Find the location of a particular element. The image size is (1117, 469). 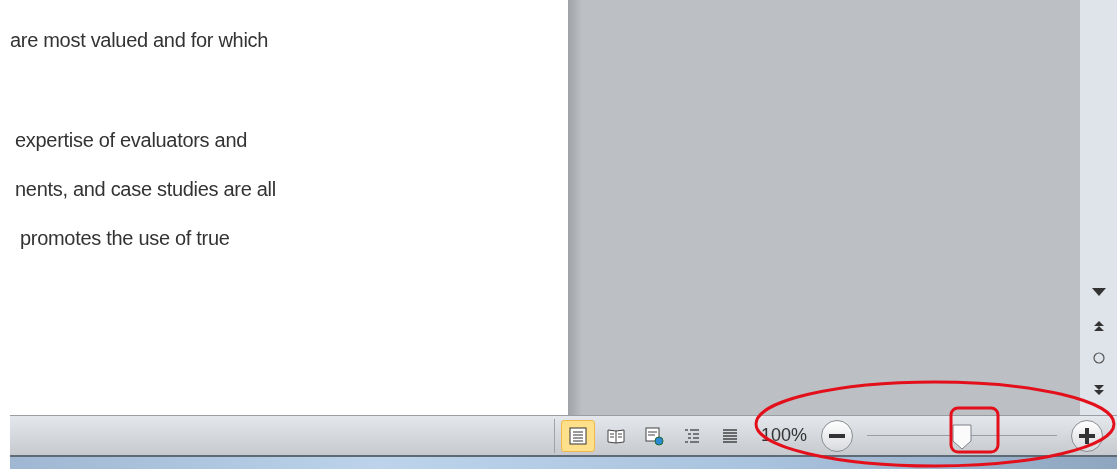

document-text-line: promotes the use of true is located at coordinates (125, 238).